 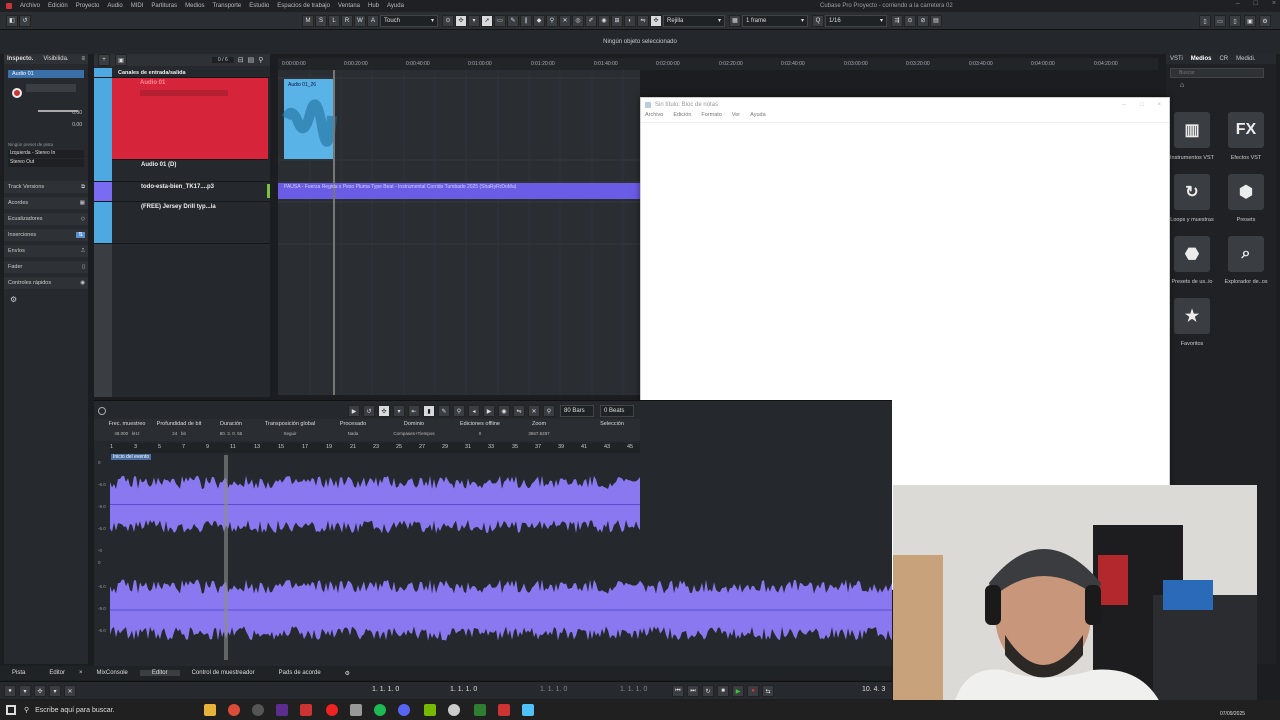 What do you see at coordinates (70, 691) in the screenshot?
I see `punch-icon: ✕` at bounding box center [70, 691].